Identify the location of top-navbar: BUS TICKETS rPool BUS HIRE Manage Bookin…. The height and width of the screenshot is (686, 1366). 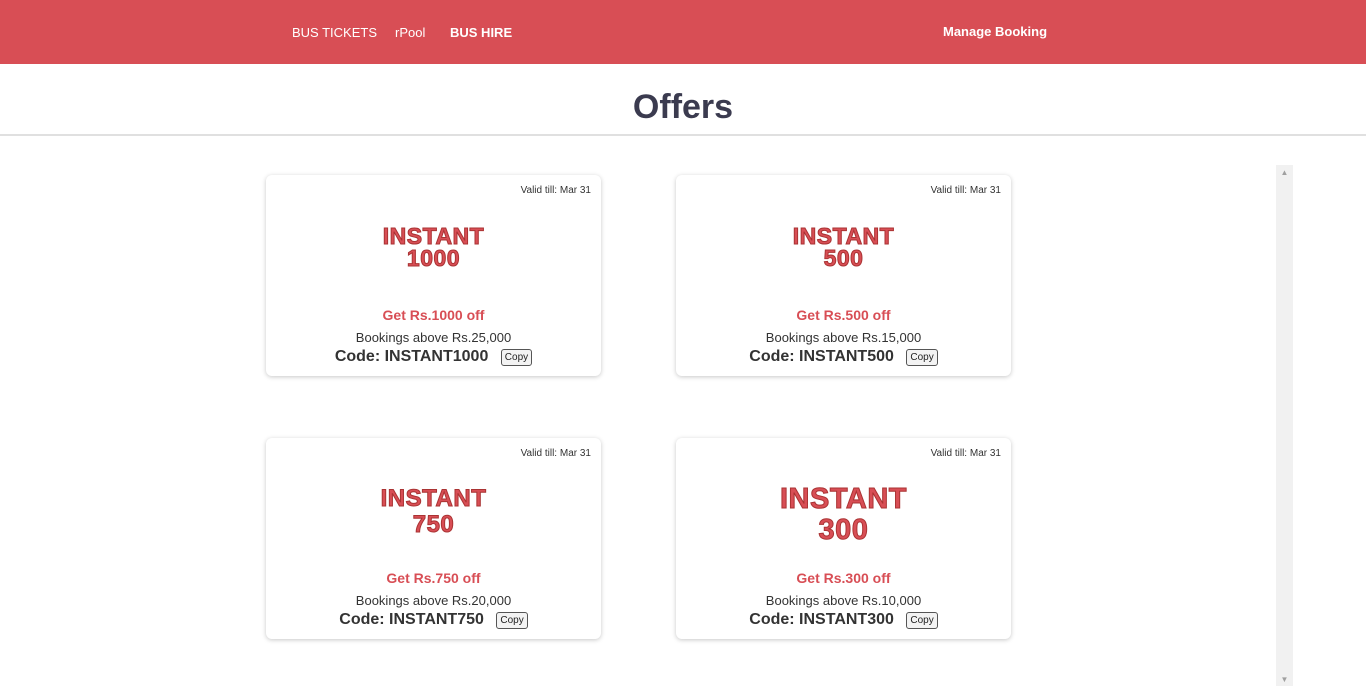
(683, 32).